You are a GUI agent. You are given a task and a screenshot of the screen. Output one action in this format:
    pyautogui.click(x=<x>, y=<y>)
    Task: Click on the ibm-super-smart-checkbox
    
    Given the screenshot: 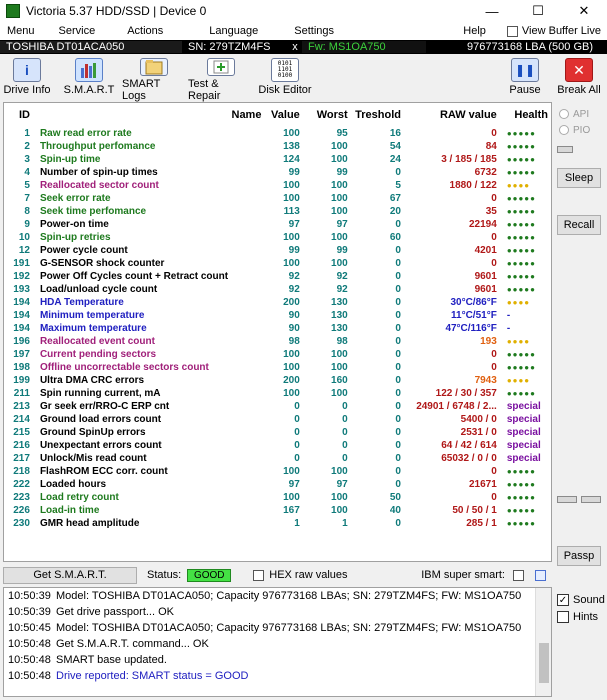 What is the action you would take?
    pyautogui.click(x=518, y=575)
    